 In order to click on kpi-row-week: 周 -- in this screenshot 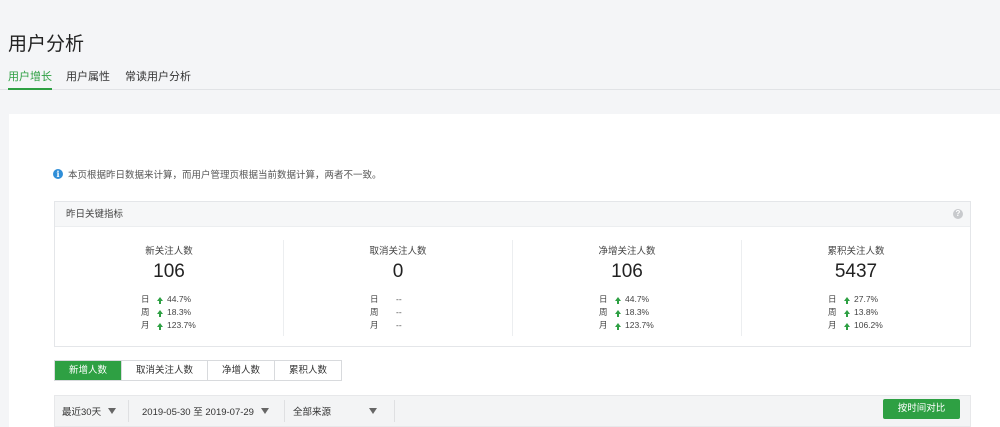, I will do `click(386, 312)`.